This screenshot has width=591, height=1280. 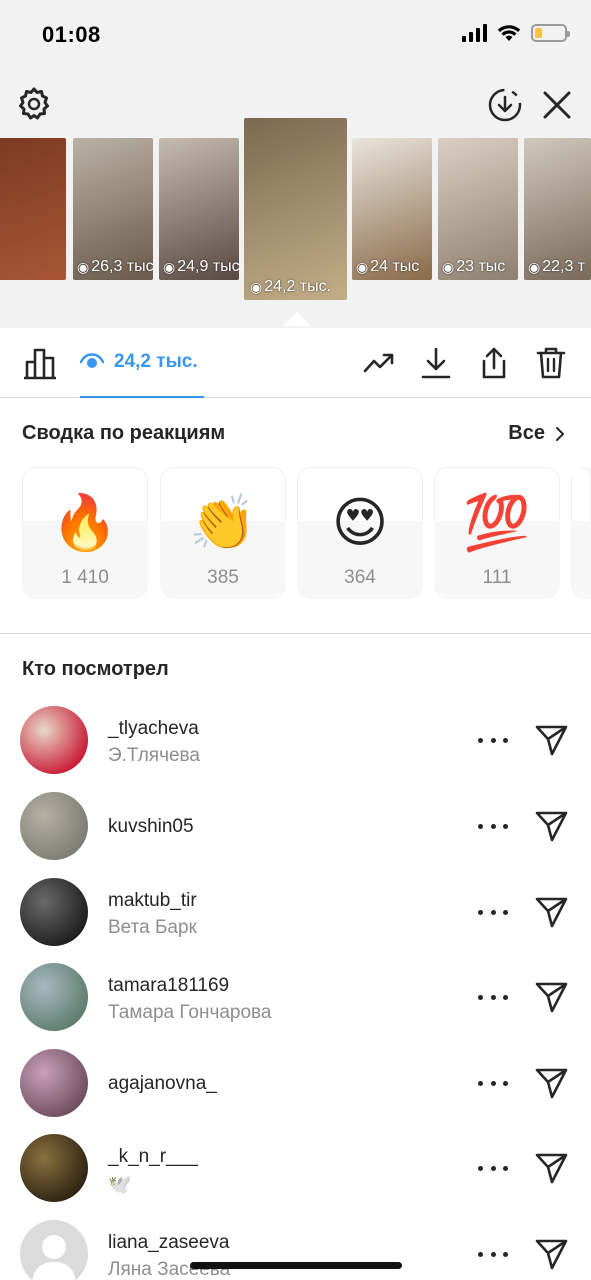 What do you see at coordinates (151, 826) in the screenshot?
I see `viewer-username: kuvshin05` at bounding box center [151, 826].